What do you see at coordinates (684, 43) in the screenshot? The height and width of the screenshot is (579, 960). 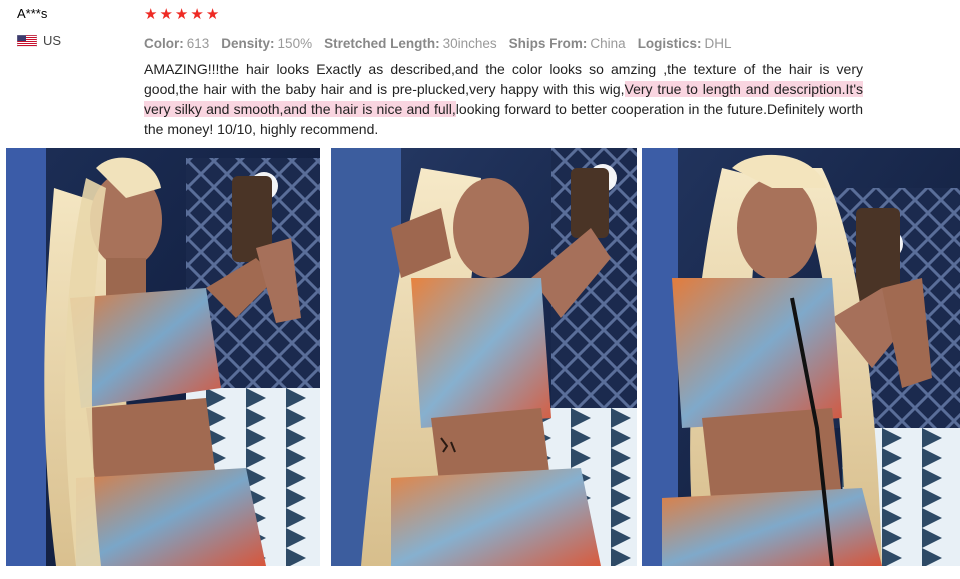 I see `attr-logistics: Logistics: DHL` at bounding box center [684, 43].